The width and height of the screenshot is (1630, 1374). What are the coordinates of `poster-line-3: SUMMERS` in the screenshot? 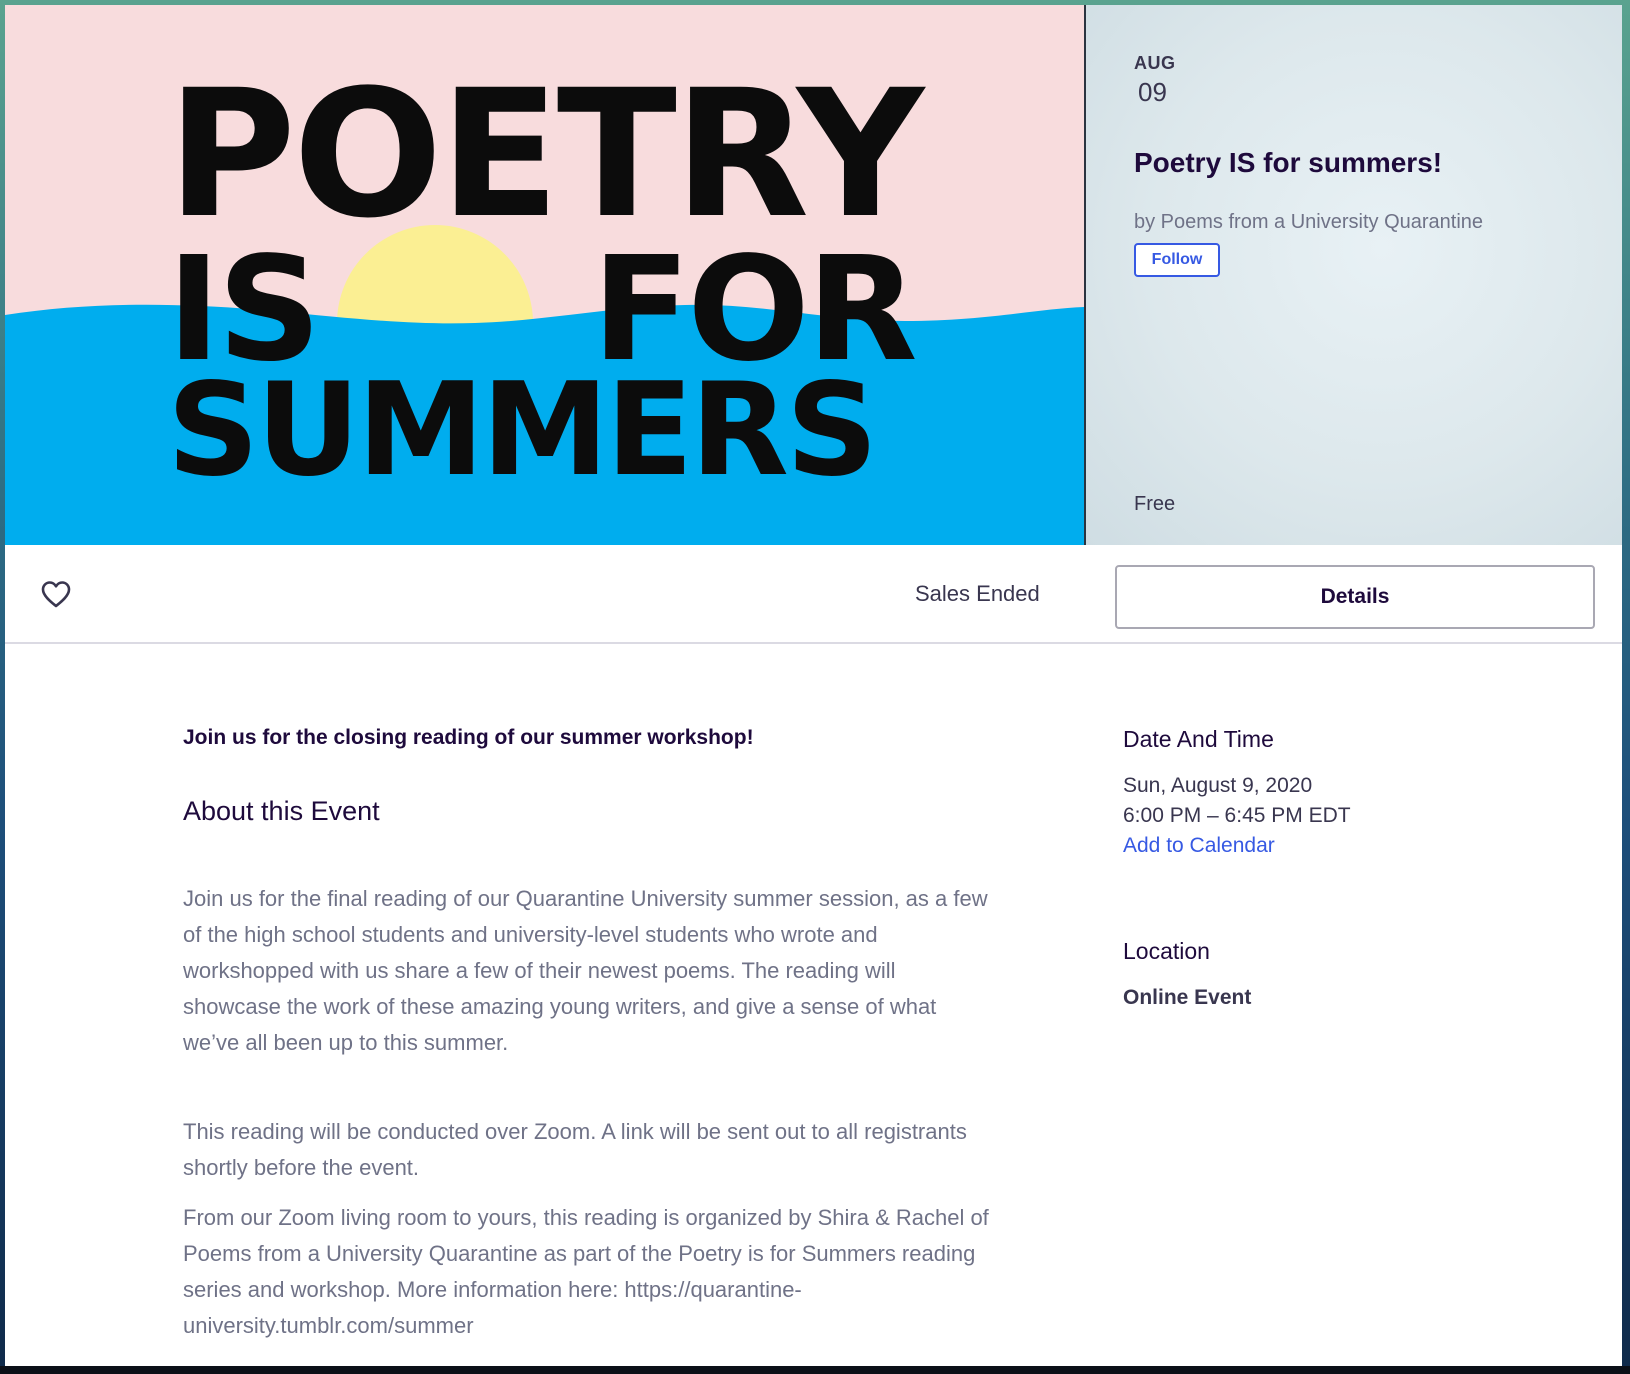 It's located at (522, 430).